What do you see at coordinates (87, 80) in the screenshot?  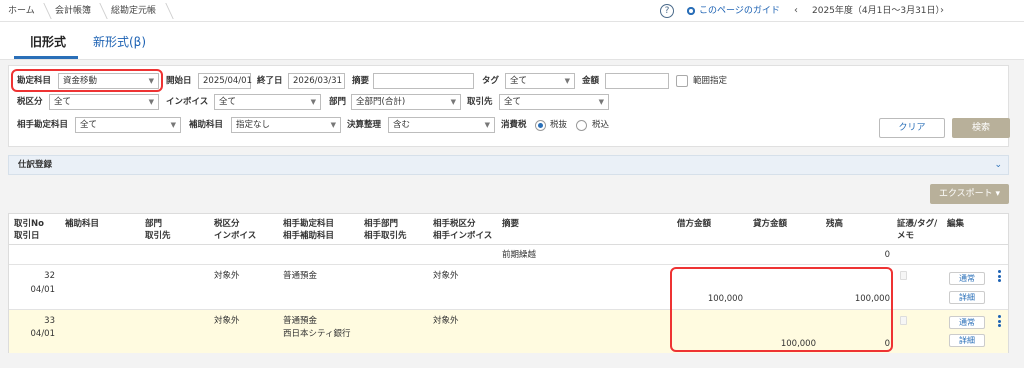 I see `annotation-highlight-account` at bounding box center [87, 80].